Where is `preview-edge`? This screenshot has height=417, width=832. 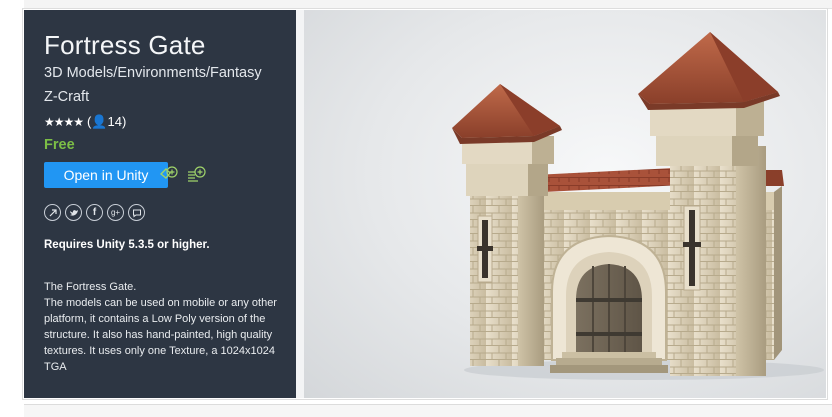 preview-edge is located at coordinates (300, 204).